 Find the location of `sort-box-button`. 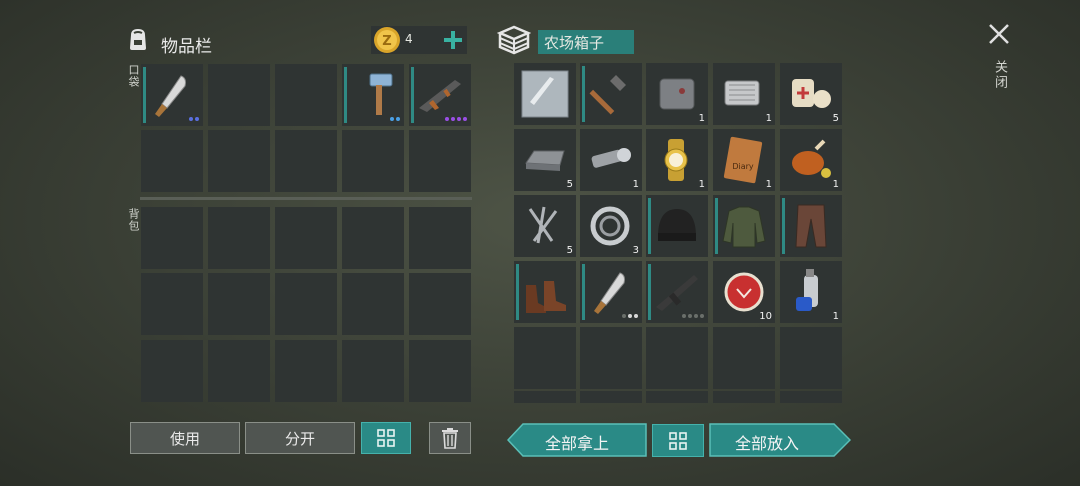

sort-box-button is located at coordinates (678, 440).